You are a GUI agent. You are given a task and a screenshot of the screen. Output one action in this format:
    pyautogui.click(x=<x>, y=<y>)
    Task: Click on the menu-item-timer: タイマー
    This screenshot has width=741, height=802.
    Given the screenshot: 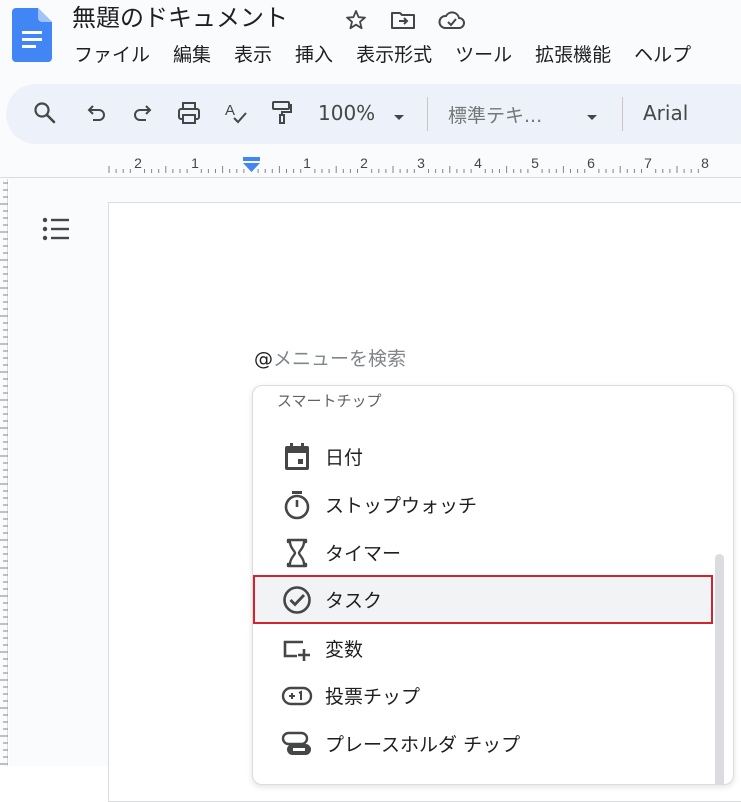 What is the action you would take?
    pyautogui.click(x=483, y=552)
    